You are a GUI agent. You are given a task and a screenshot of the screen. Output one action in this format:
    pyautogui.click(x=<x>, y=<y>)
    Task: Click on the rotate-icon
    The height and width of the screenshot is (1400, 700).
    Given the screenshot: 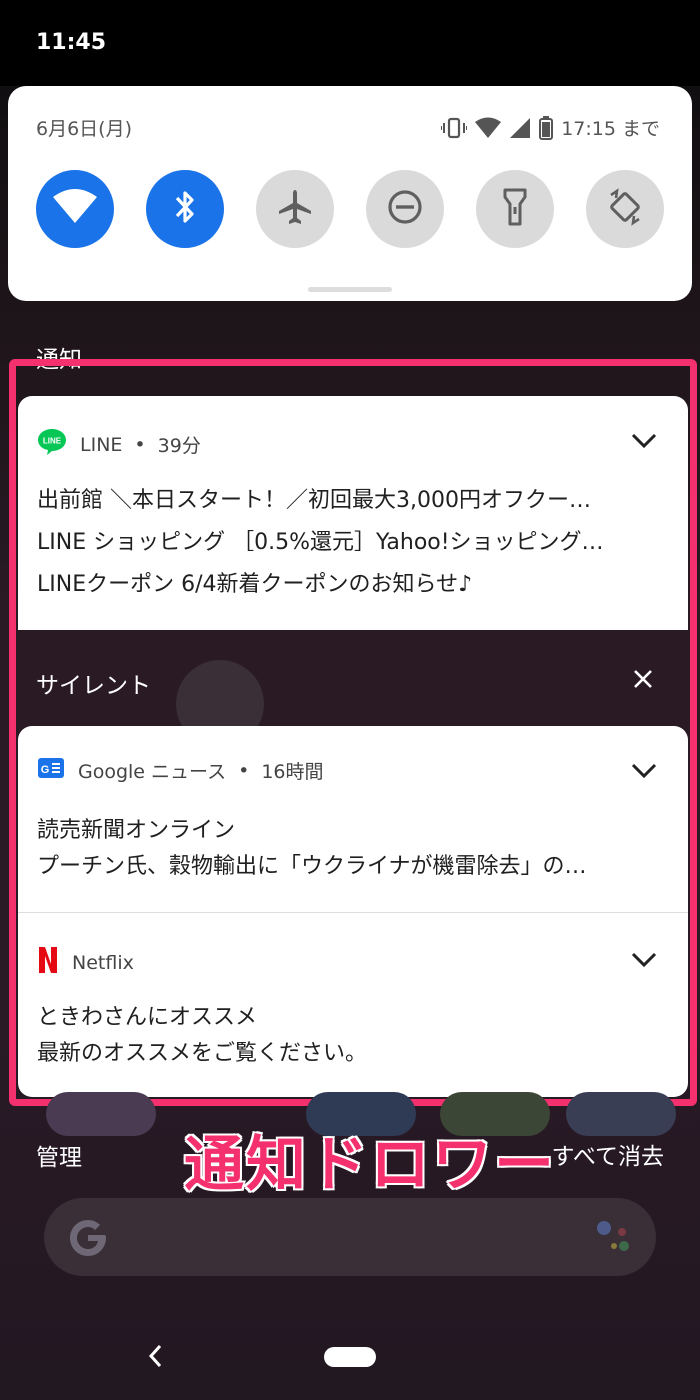 What is the action you would take?
    pyautogui.click(x=625, y=209)
    